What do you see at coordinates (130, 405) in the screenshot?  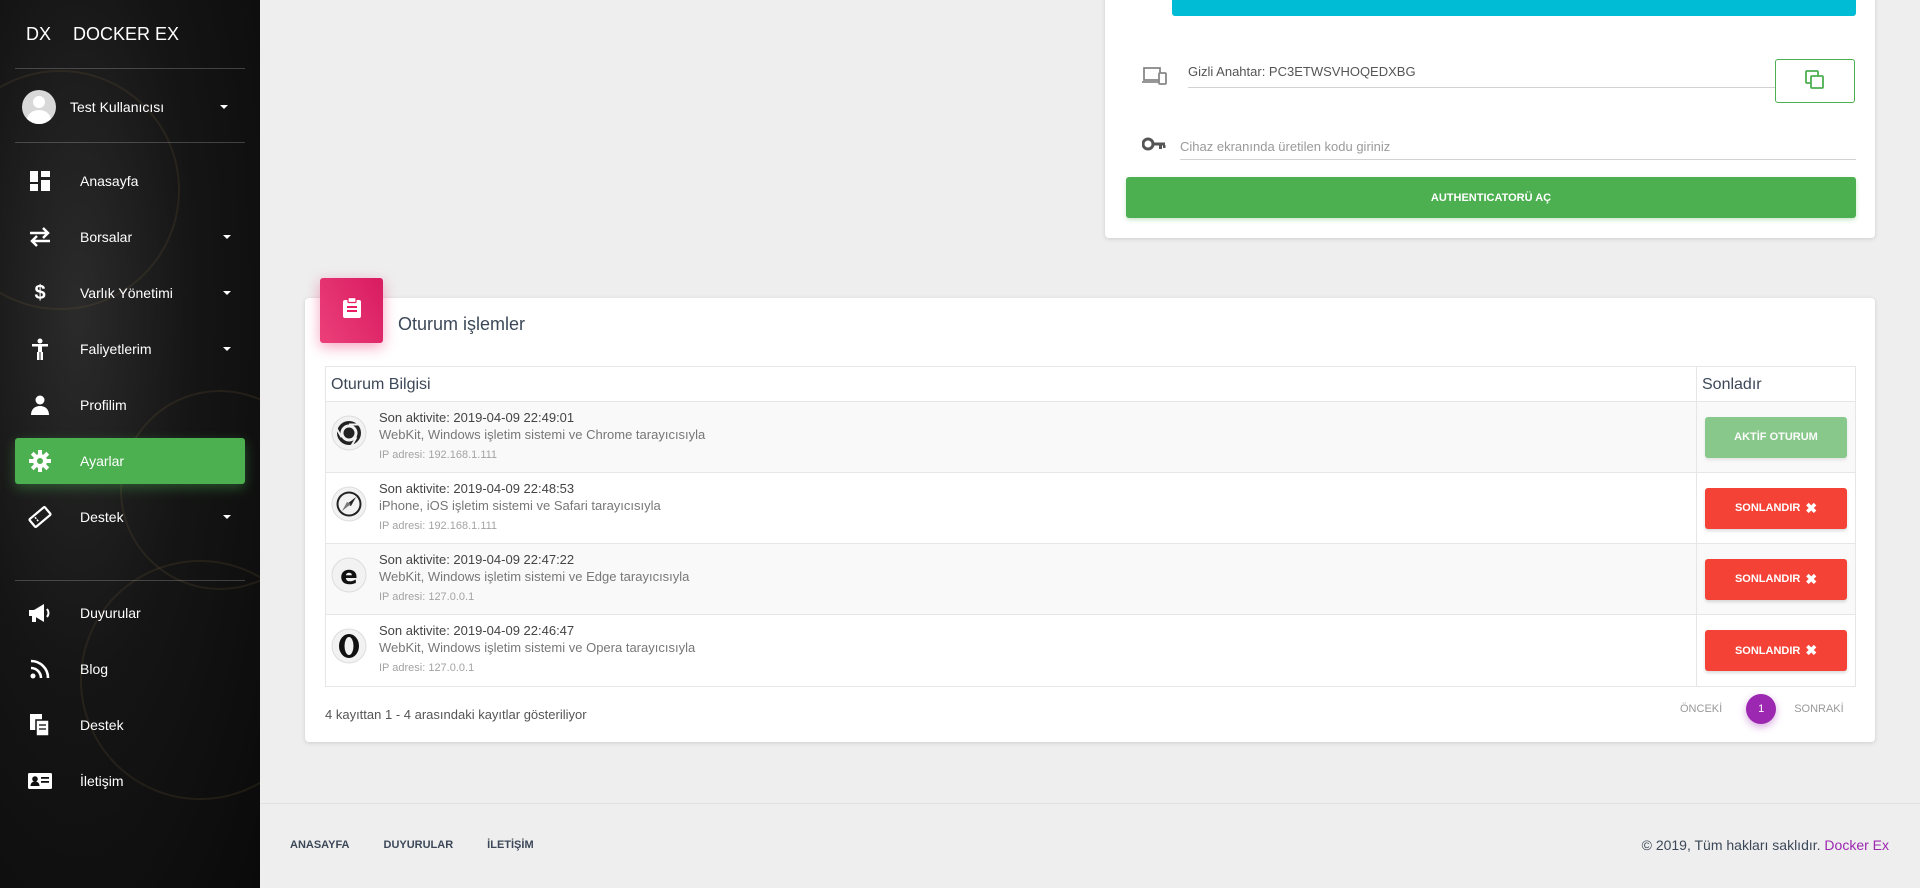 I see `sidebar-item-profilim: Profilim` at bounding box center [130, 405].